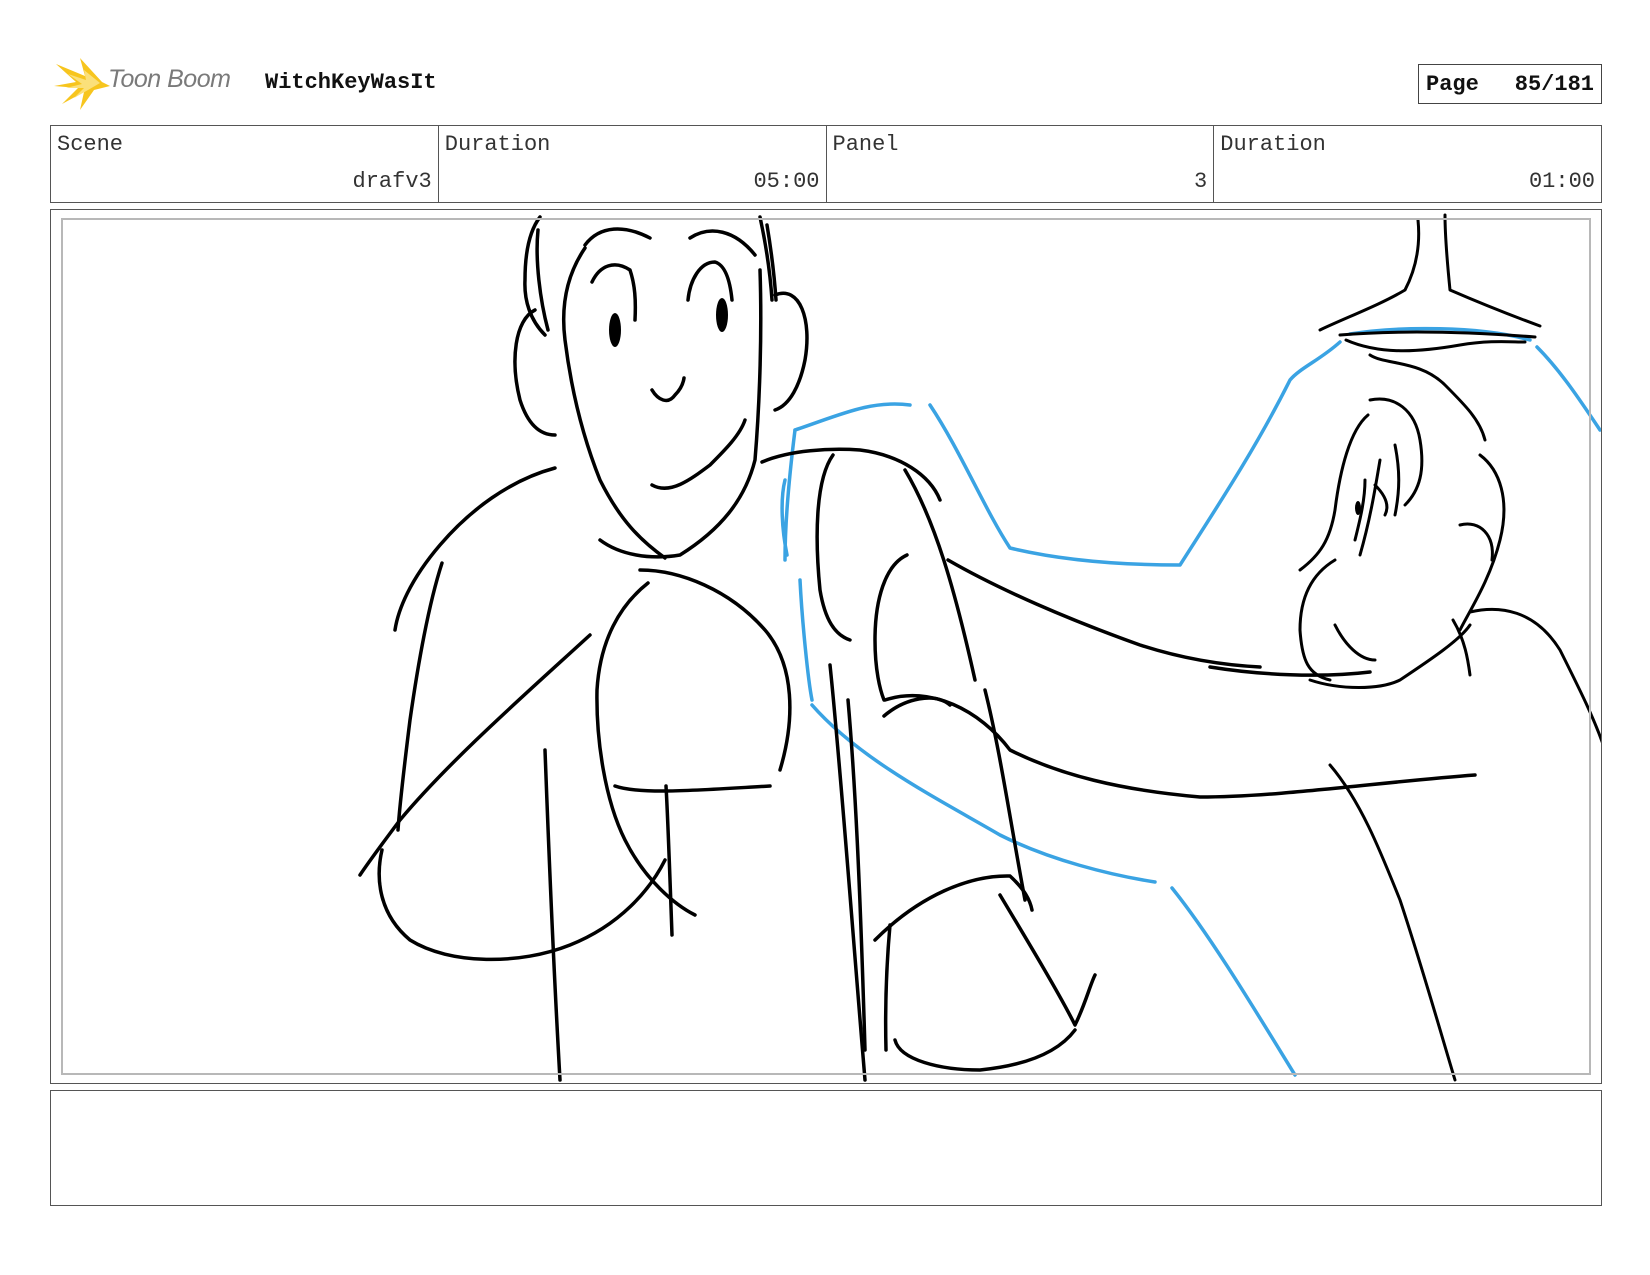  What do you see at coordinates (826, 1148) in the screenshot?
I see `panel-notes-box` at bounding box center [826, 1148].